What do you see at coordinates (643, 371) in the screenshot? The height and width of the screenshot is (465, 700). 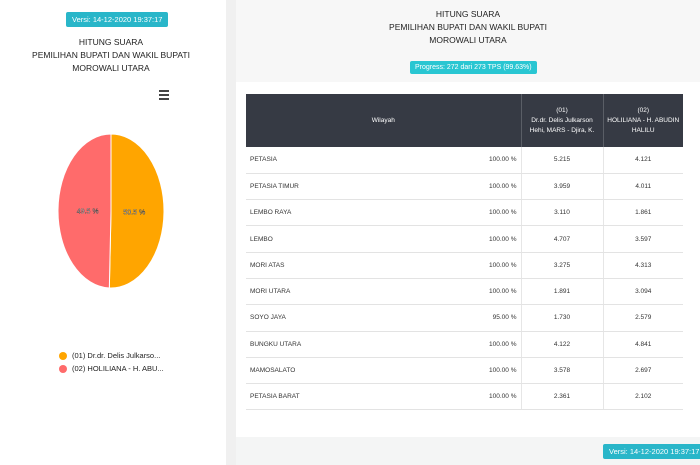 I see `votes-candidate-02: 2.697` at bounding box center [643, 371].